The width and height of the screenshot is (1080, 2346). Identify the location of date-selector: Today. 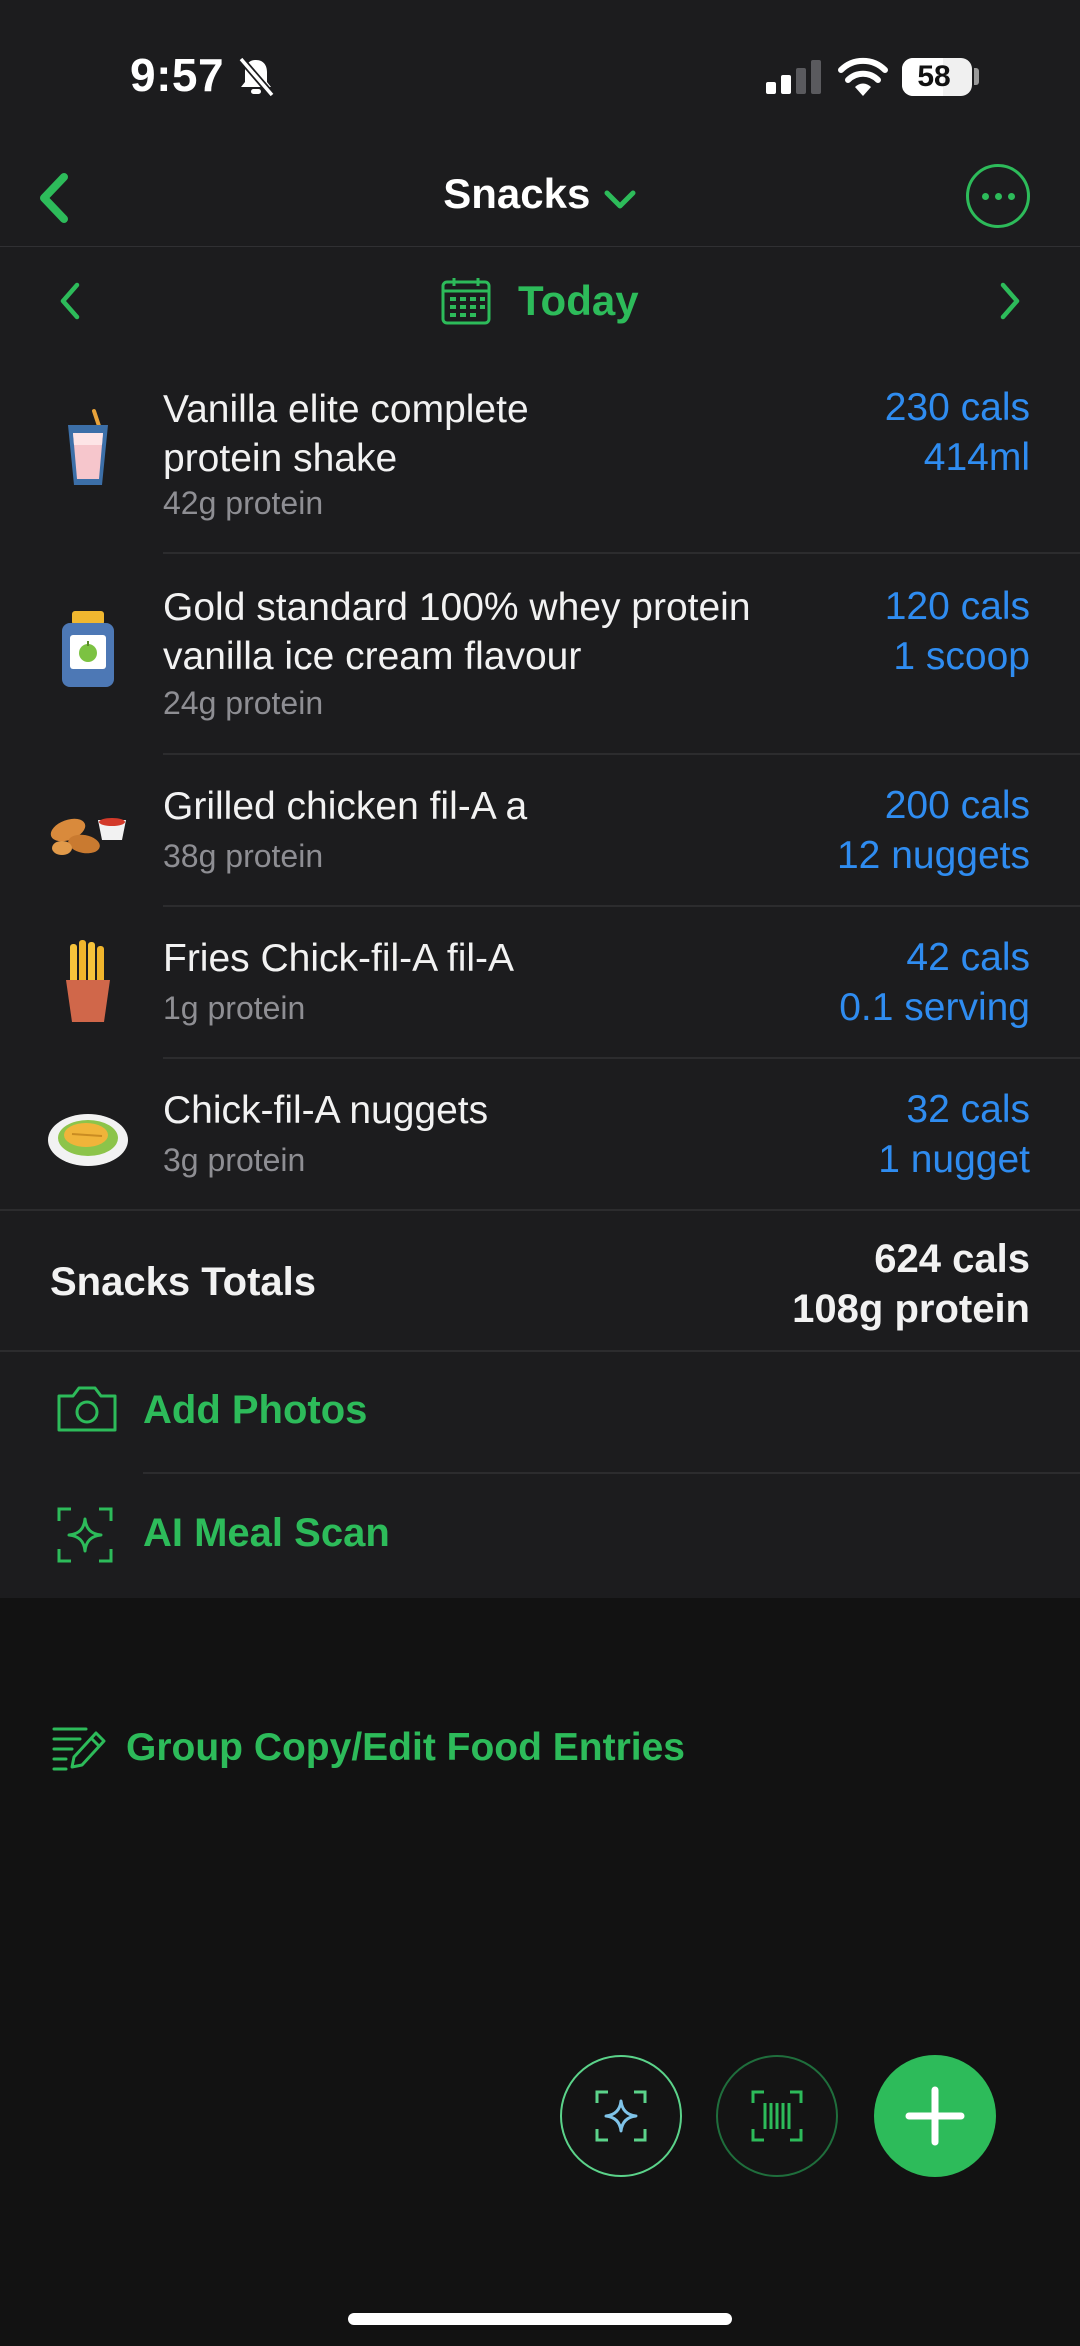
(540, 301).